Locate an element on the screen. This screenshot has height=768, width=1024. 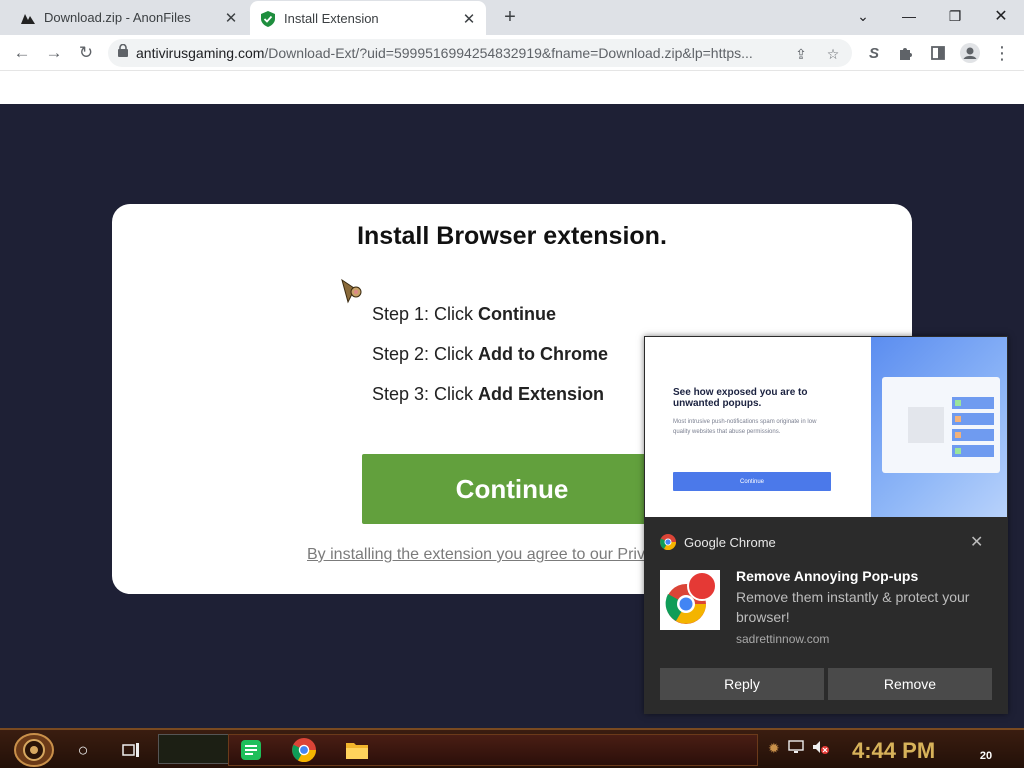
extensions-puzzle-icon is located at coordinates (906, 53).